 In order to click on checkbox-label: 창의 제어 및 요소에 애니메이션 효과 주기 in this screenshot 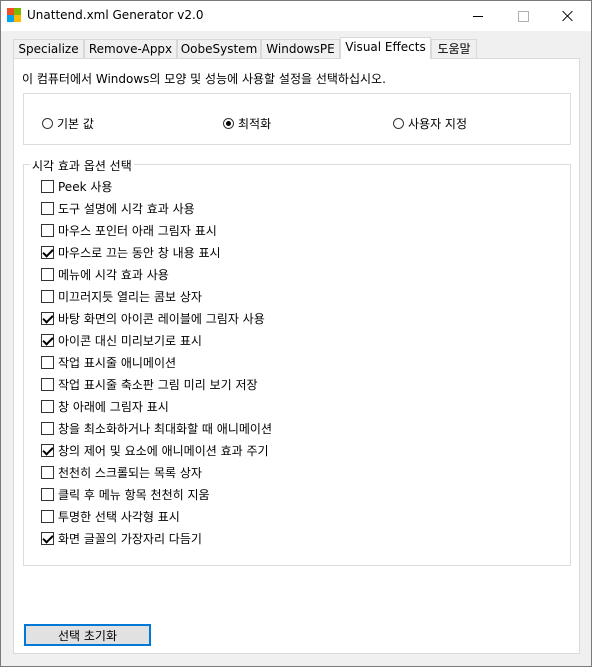, I will do `click(163, 450)`.